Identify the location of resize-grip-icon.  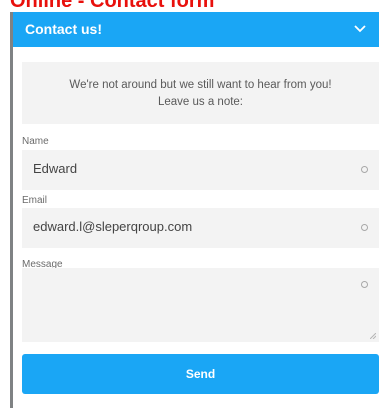
(373, 336).